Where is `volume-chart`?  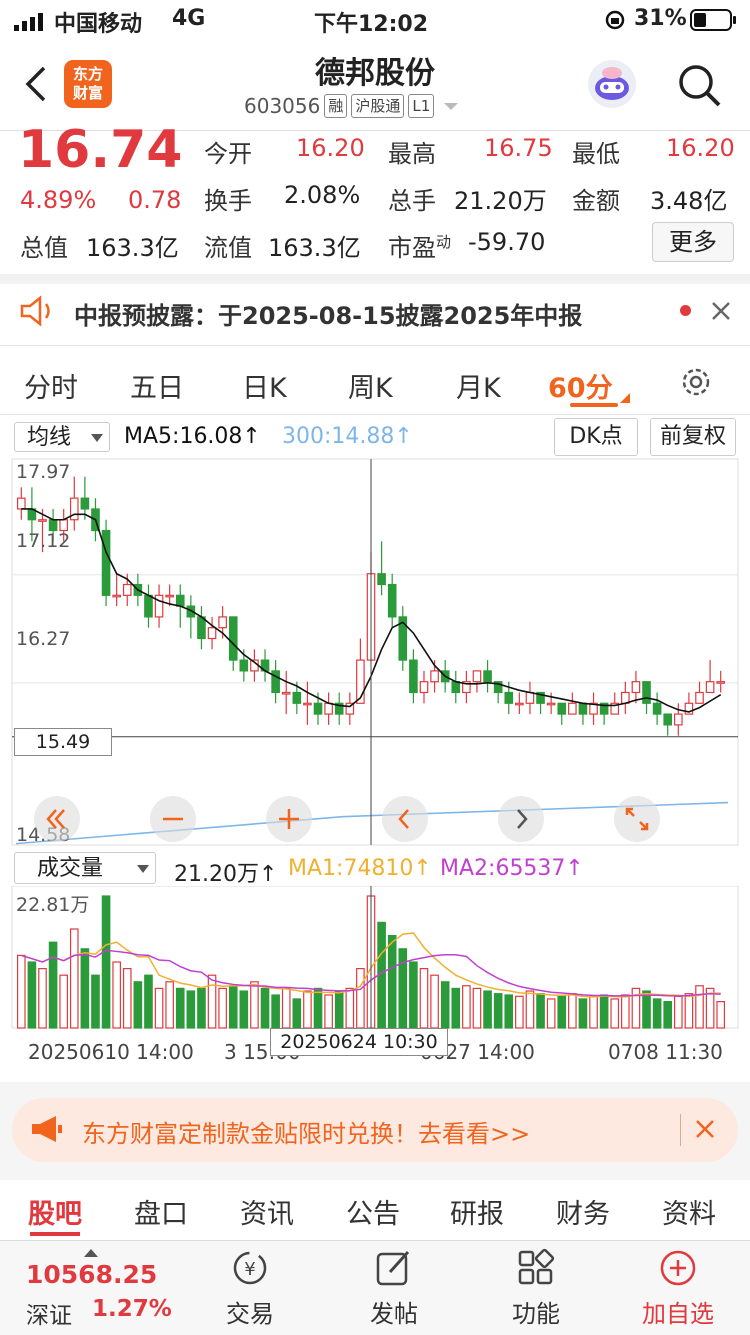 volume-chart is located at coordinates (375, 959).